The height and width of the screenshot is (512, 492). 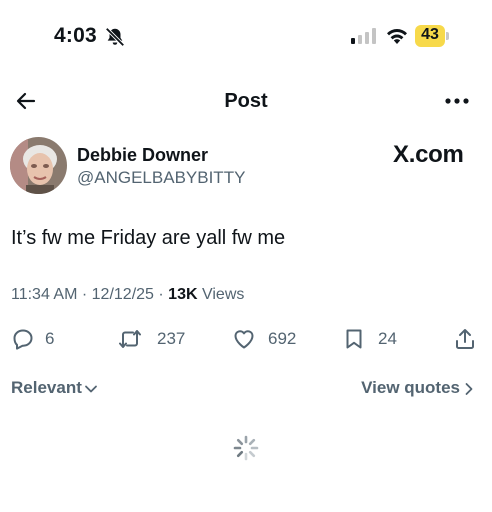 I want to click on page-title: Post, so click(x=246, y=101).